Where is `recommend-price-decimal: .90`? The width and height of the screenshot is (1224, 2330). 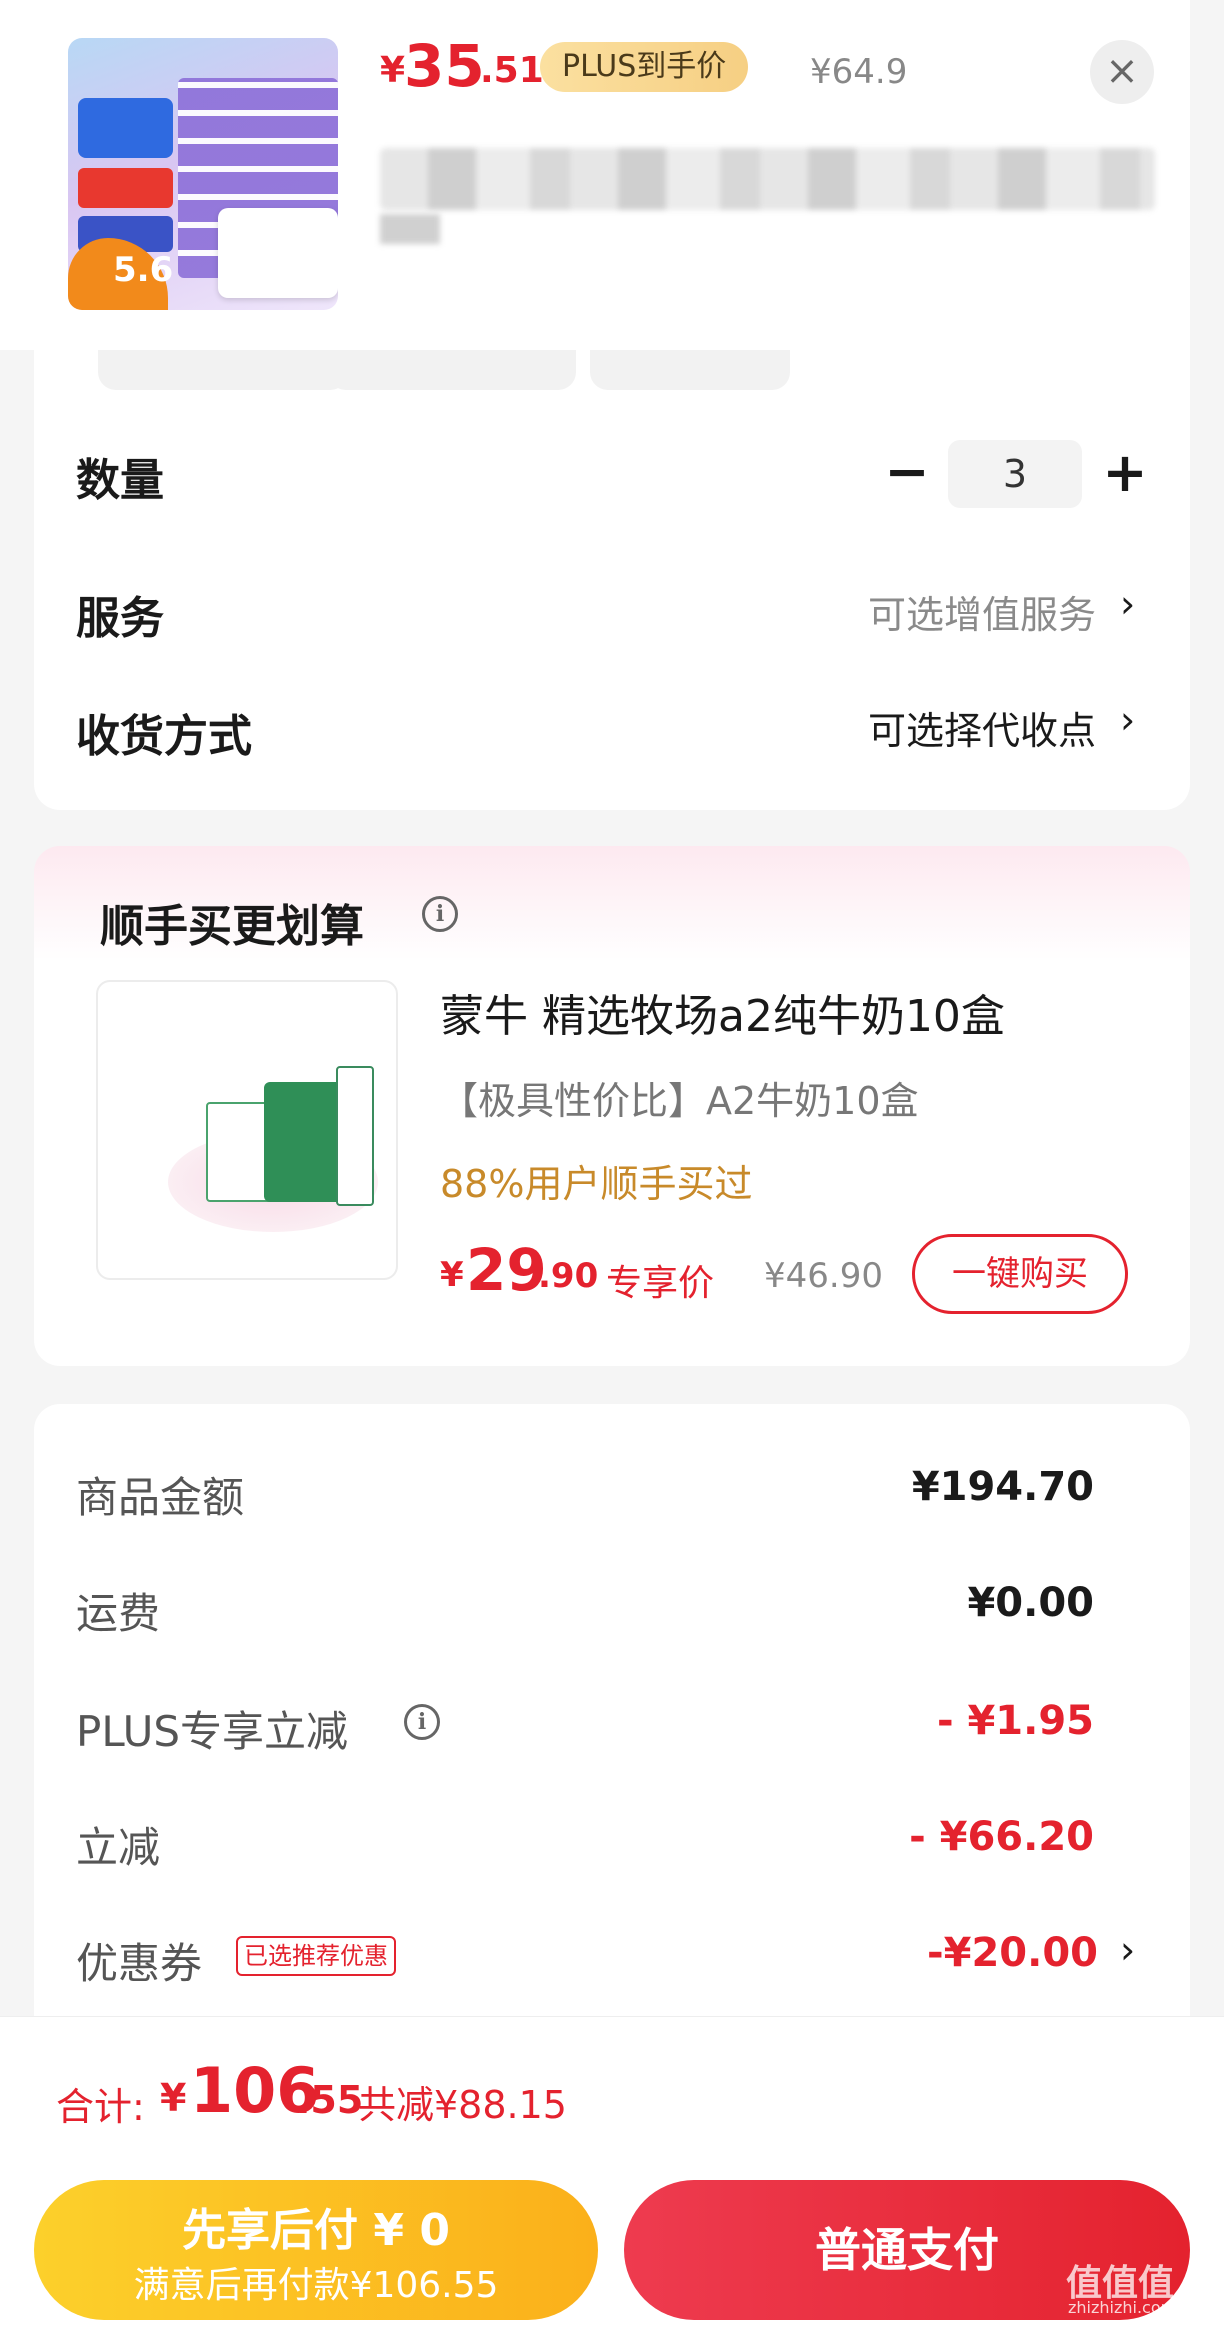 recommend-price-decimal: .90 is located at coordinates (568, 1276).